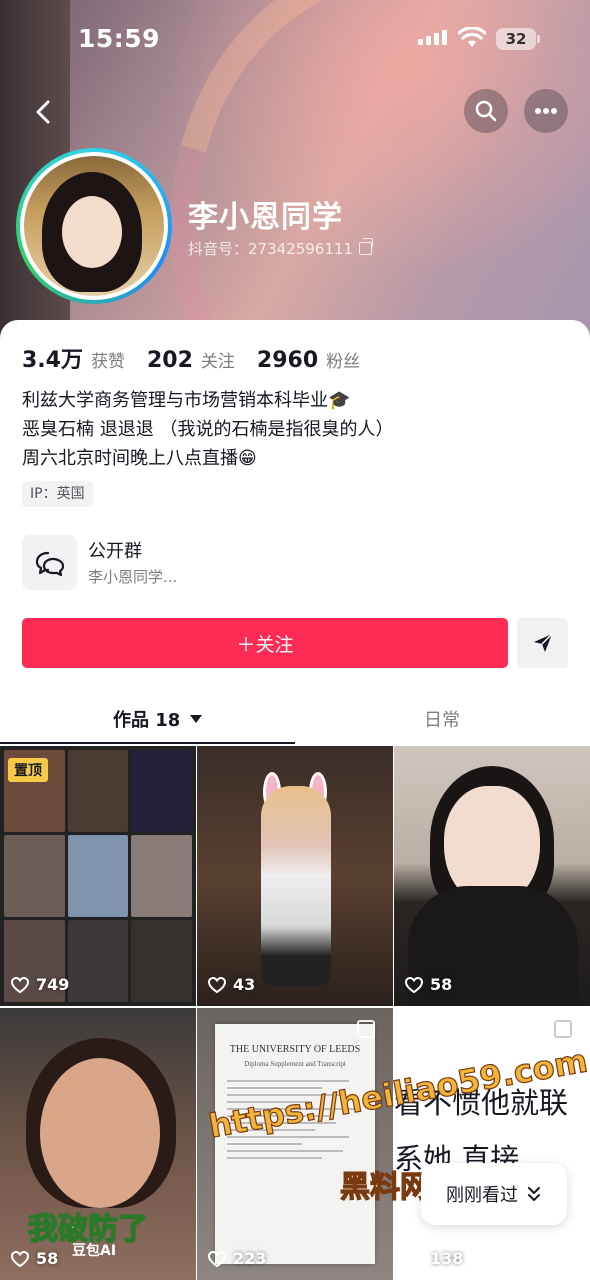  I want to click on pinned-badge: 置顶, so click(28, 770).